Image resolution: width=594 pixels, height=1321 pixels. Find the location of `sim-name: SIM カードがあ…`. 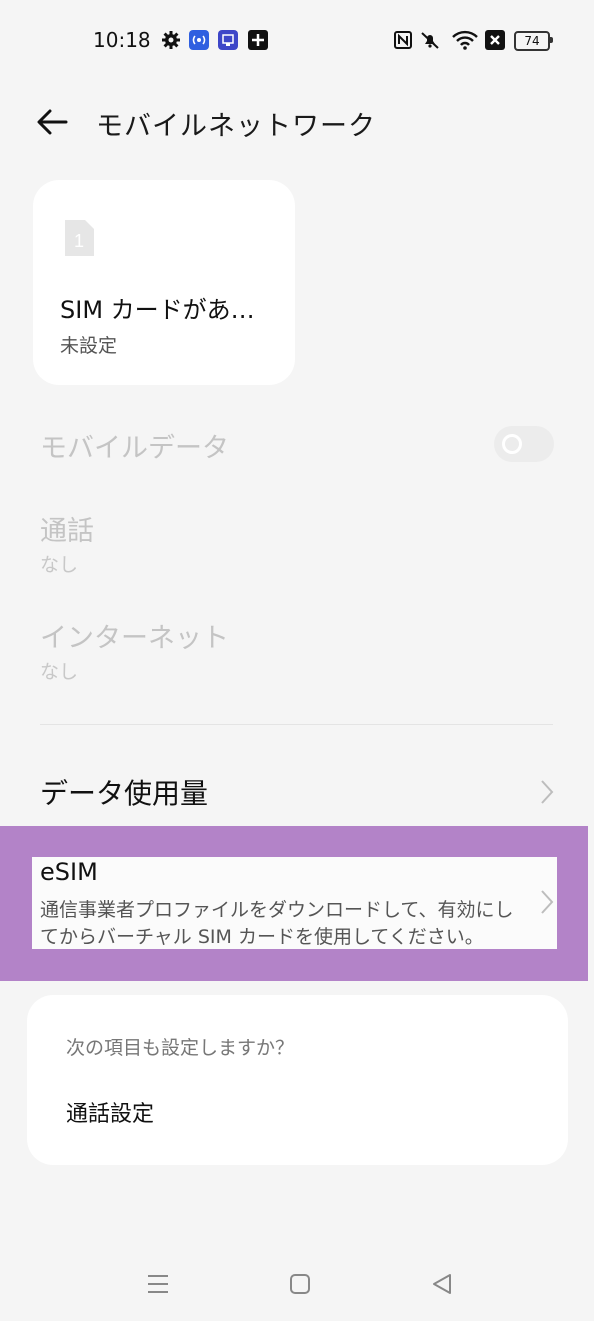

sim-name: SIM カードがあ… is located at coordinates (157, 310).